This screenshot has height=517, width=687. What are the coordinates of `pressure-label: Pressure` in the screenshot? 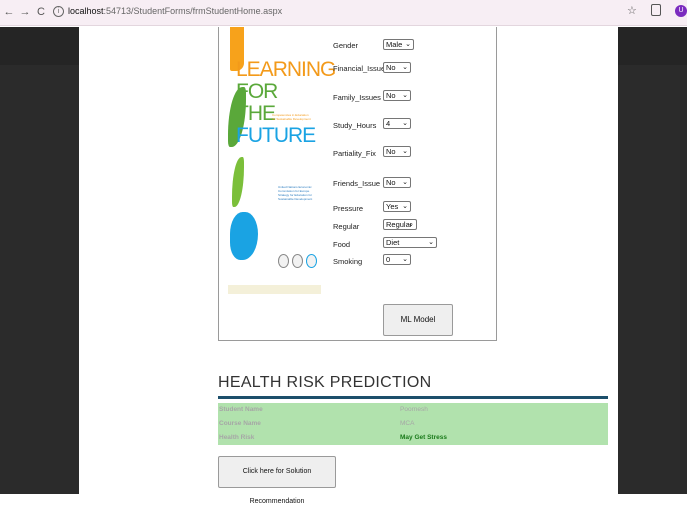 It's located at (348, 208).